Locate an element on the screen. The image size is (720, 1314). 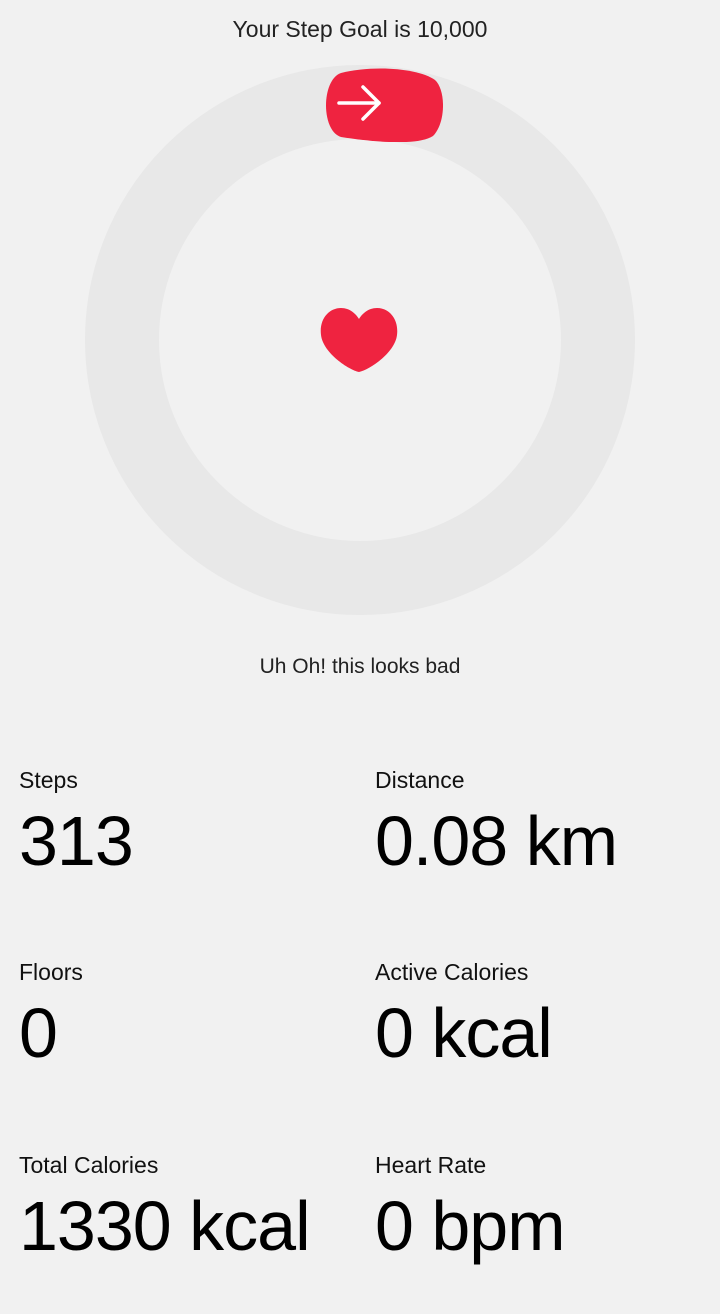
stat-label: Heart Rate is located at coordinates (431, 1165).